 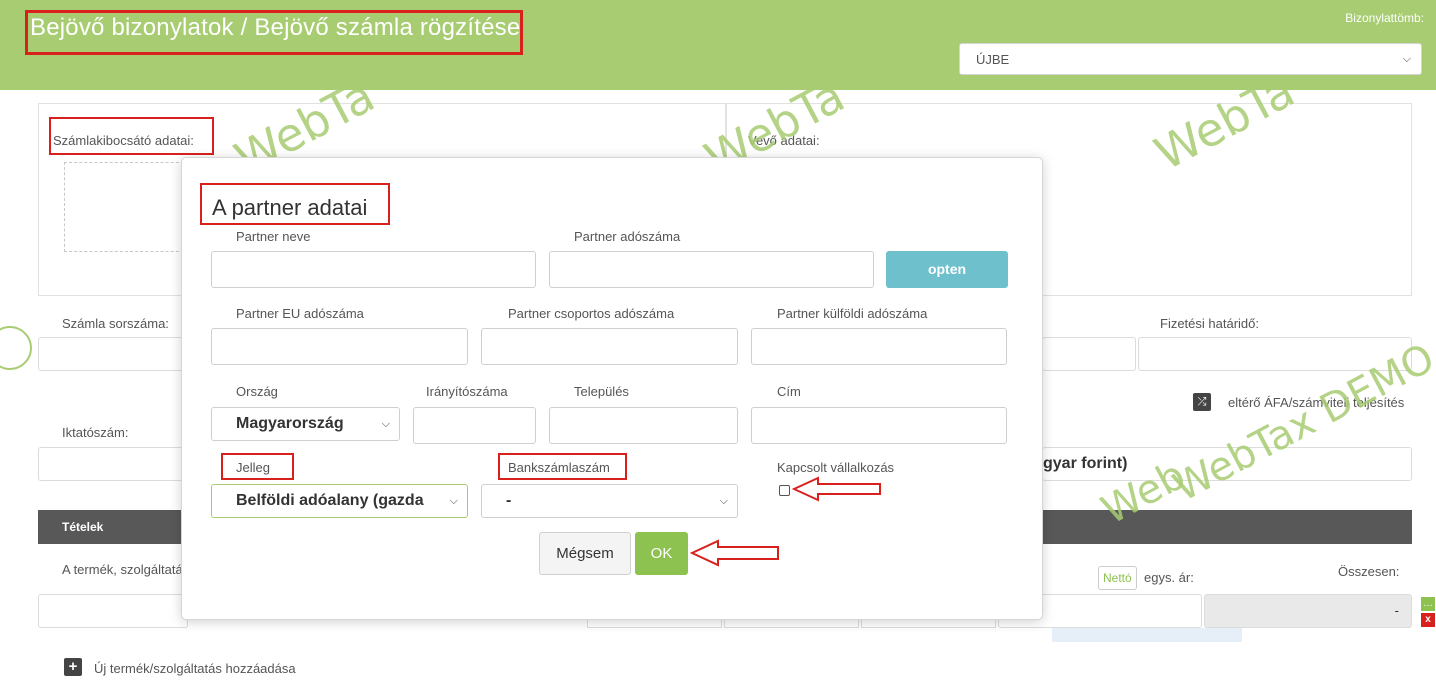 I want to click on payment-due-field, so click(x=1275, y=354).